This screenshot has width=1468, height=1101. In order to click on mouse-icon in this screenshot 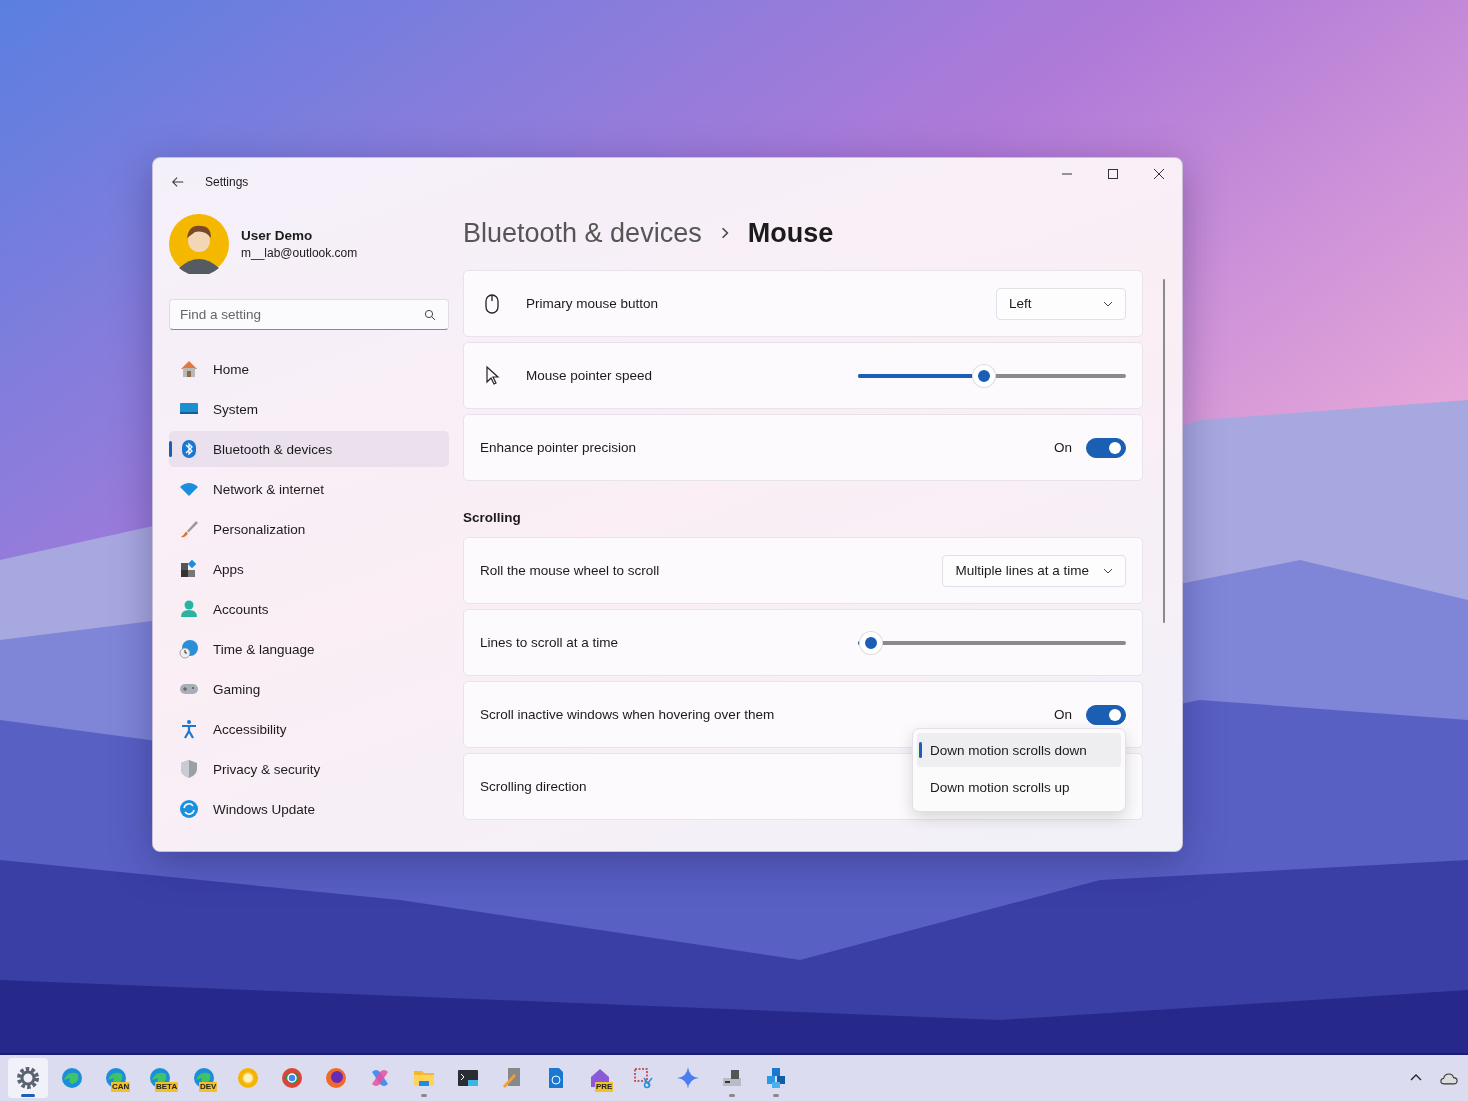, I will do `click(492, 303)`.